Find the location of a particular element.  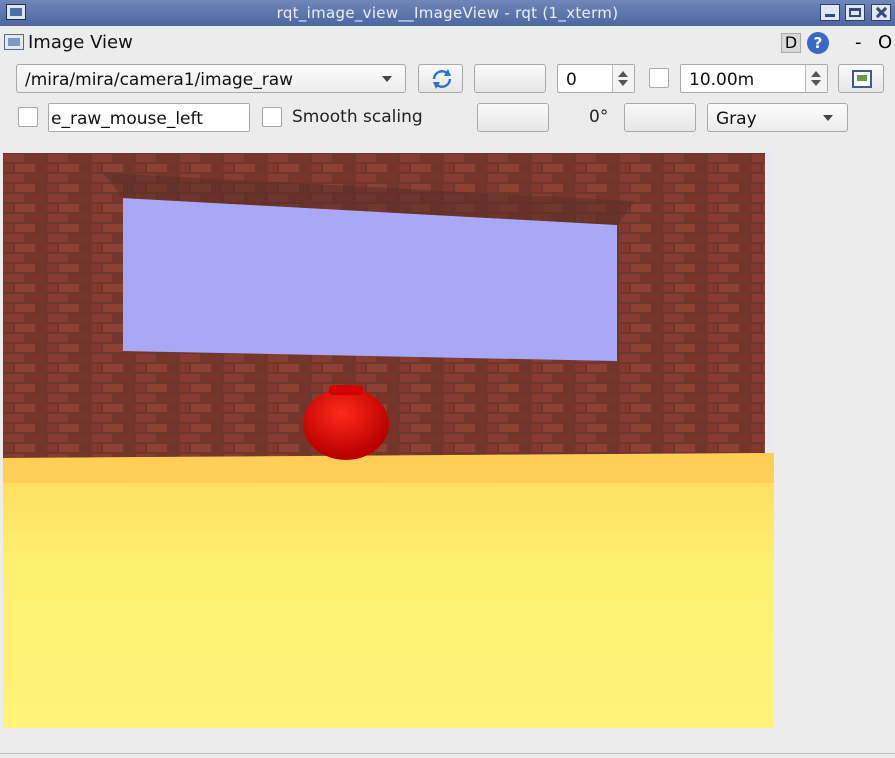

plugin-header: Image View D ? - O is located at coordinates (447, 43).